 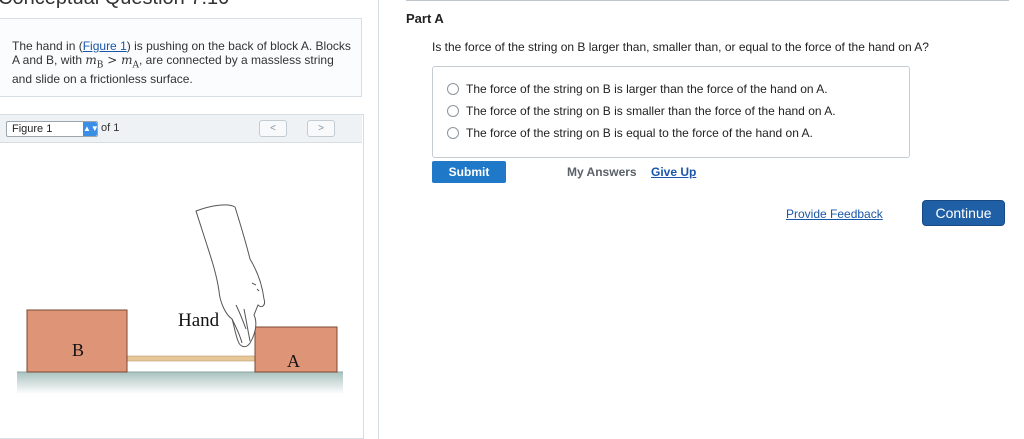 I want to click on top-rule, so click(x=707, y=0).